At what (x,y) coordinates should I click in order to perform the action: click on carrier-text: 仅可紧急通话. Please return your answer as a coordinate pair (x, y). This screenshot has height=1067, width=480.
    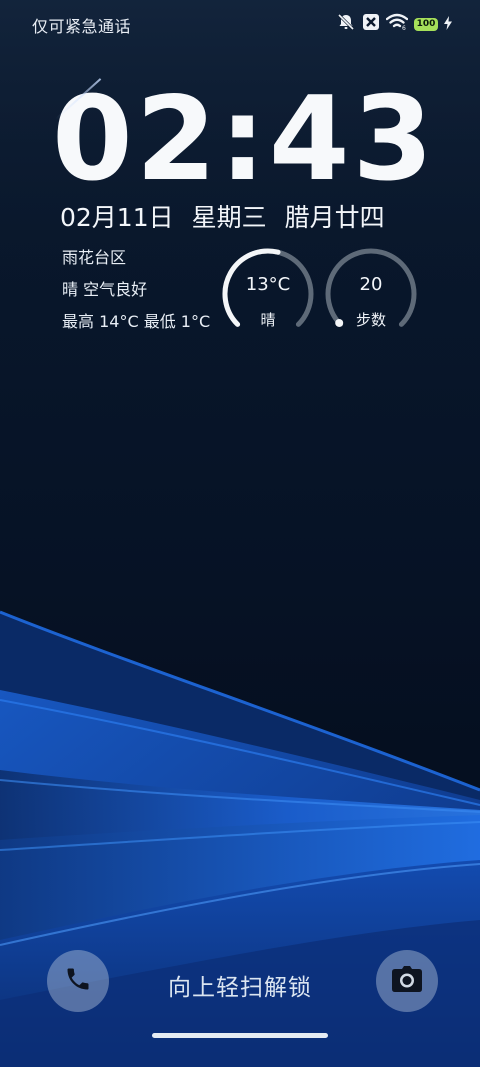
    Looking at the image, I should click on (82, 26).